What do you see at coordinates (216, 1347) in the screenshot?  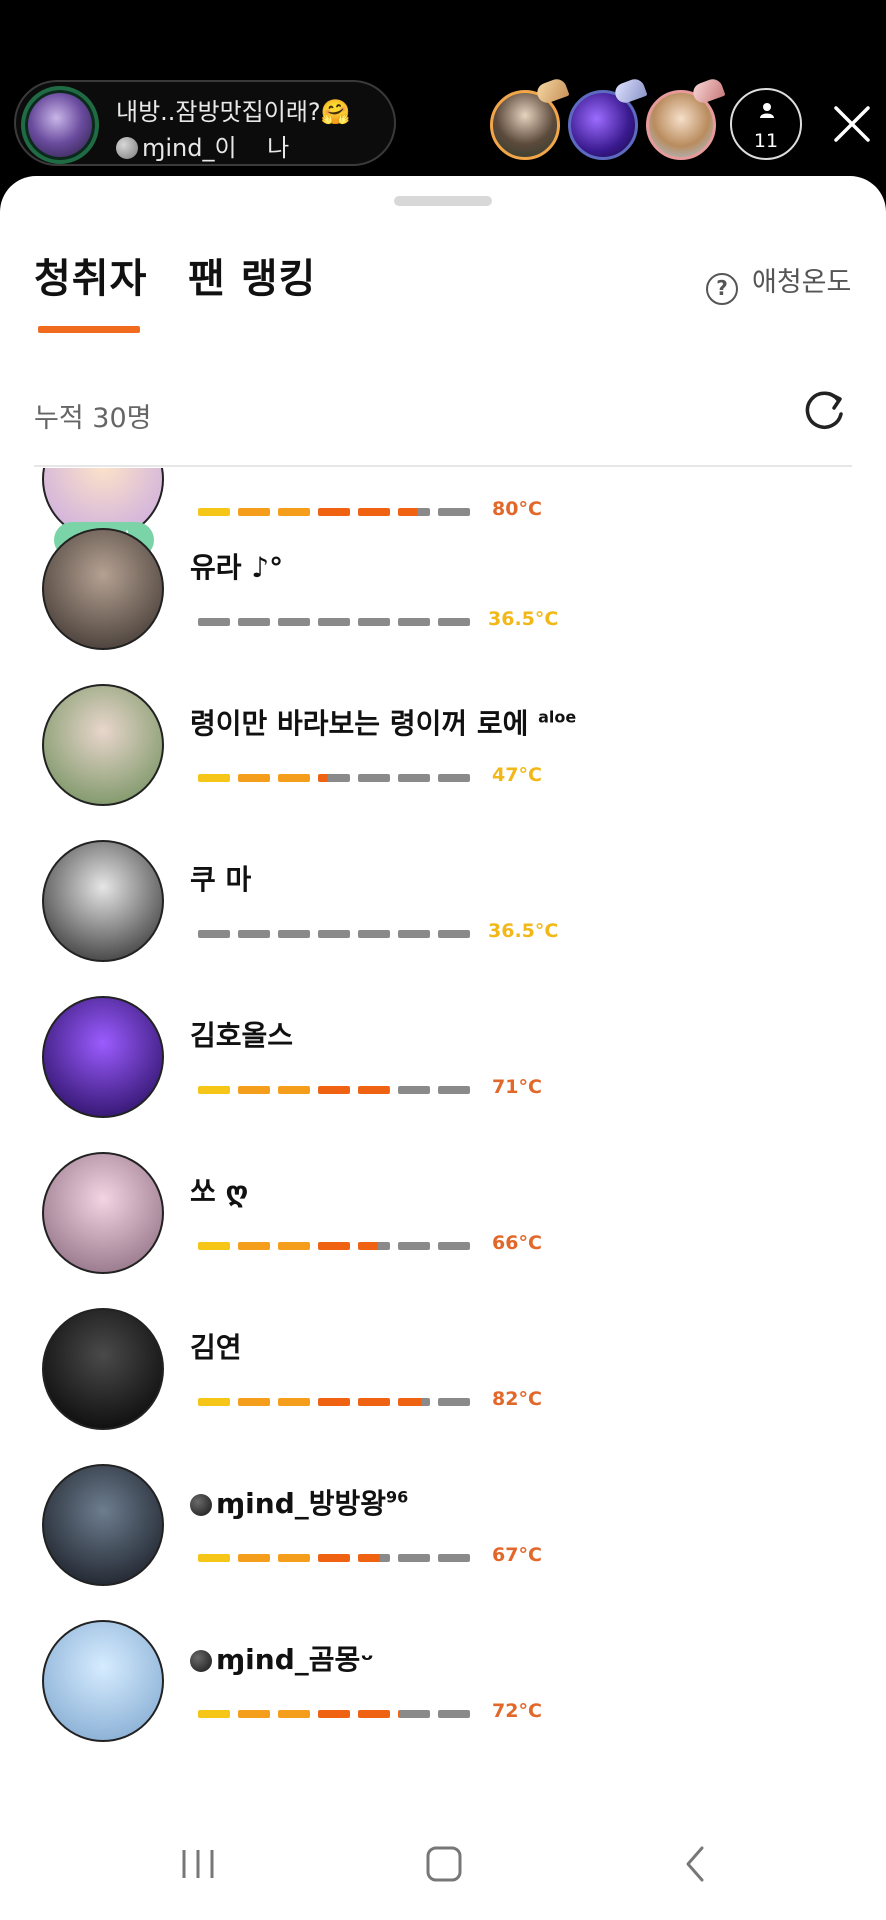 I see `listener-name-text: 김연` at bounding box center [216, 1347].